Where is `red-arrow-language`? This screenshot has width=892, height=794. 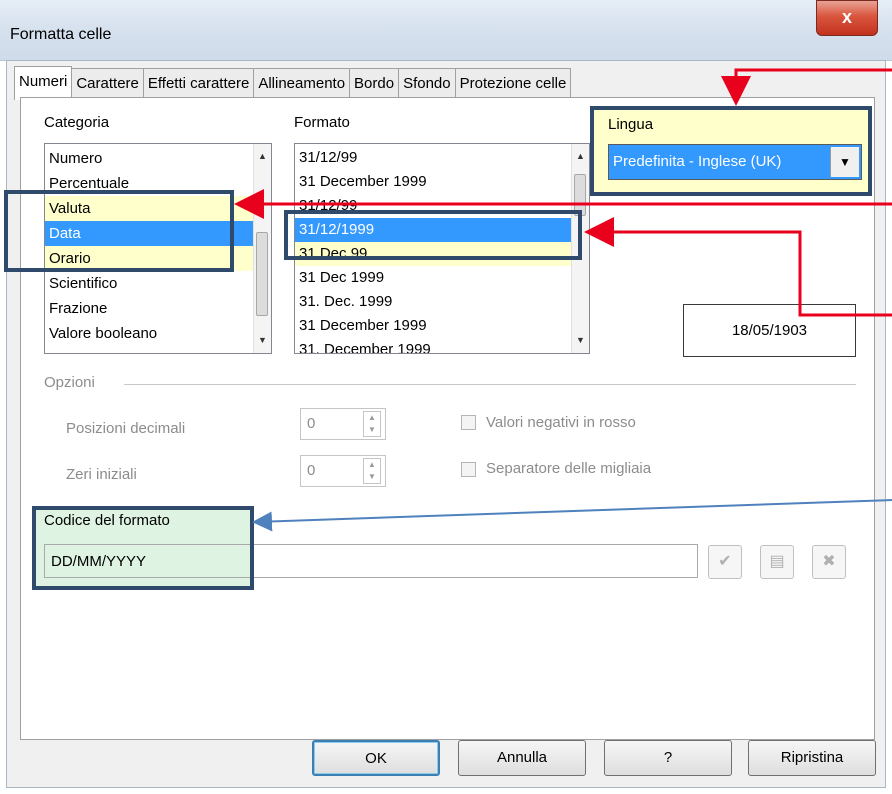
red-arrow-language is located at coordinates (806, 87).